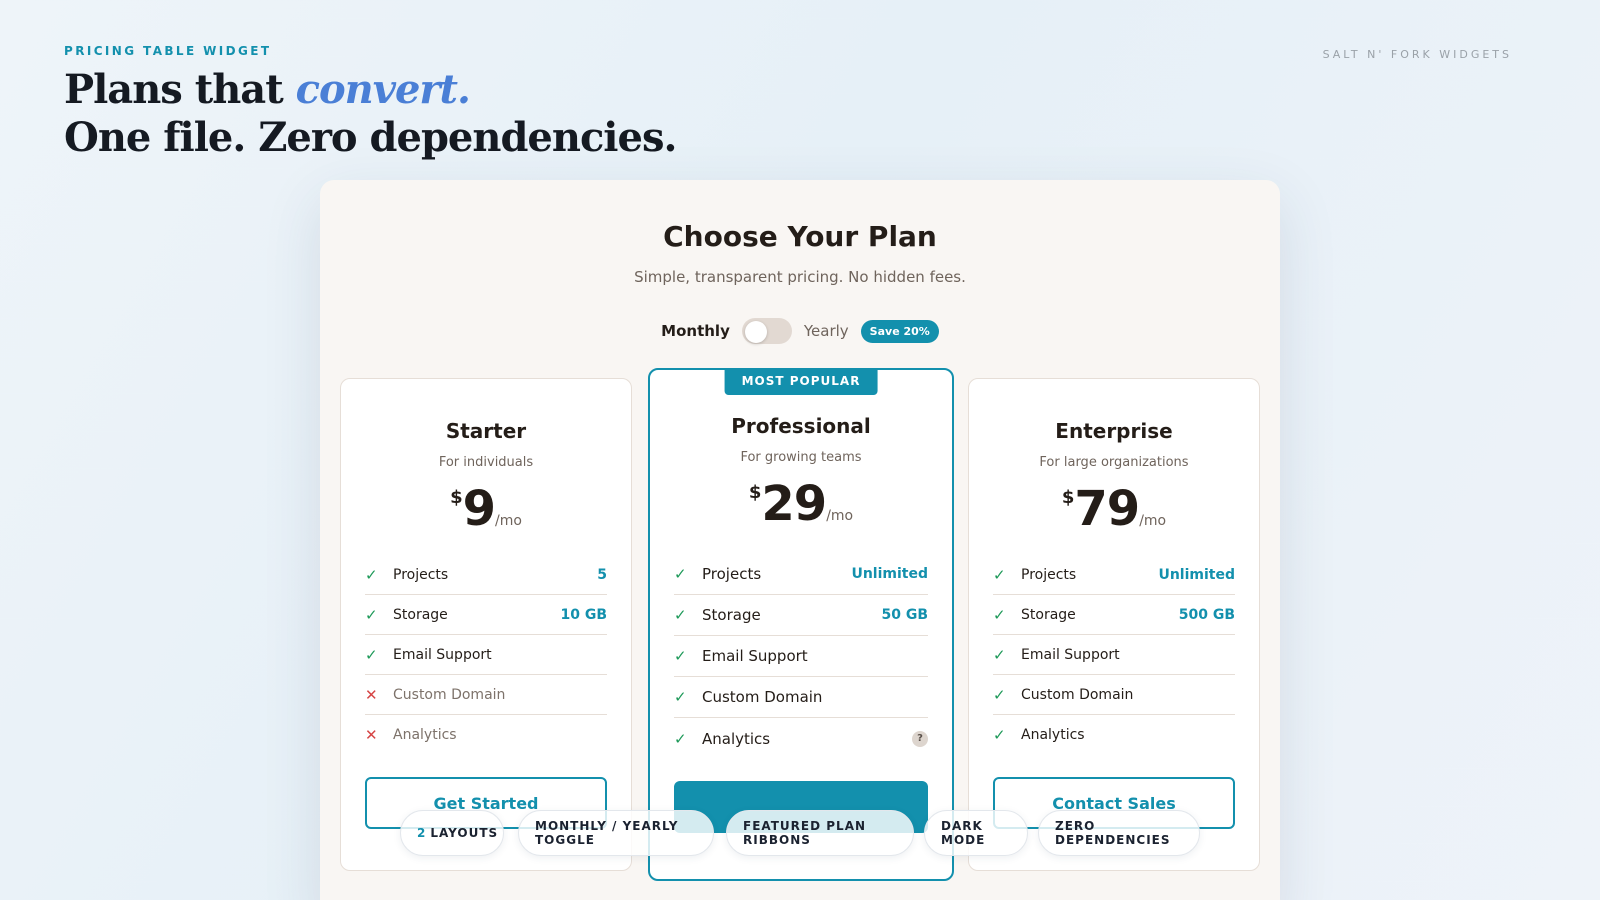 This screenshot has height=900, width=1600. I want to click on billing-toggle, so click(766, 331).